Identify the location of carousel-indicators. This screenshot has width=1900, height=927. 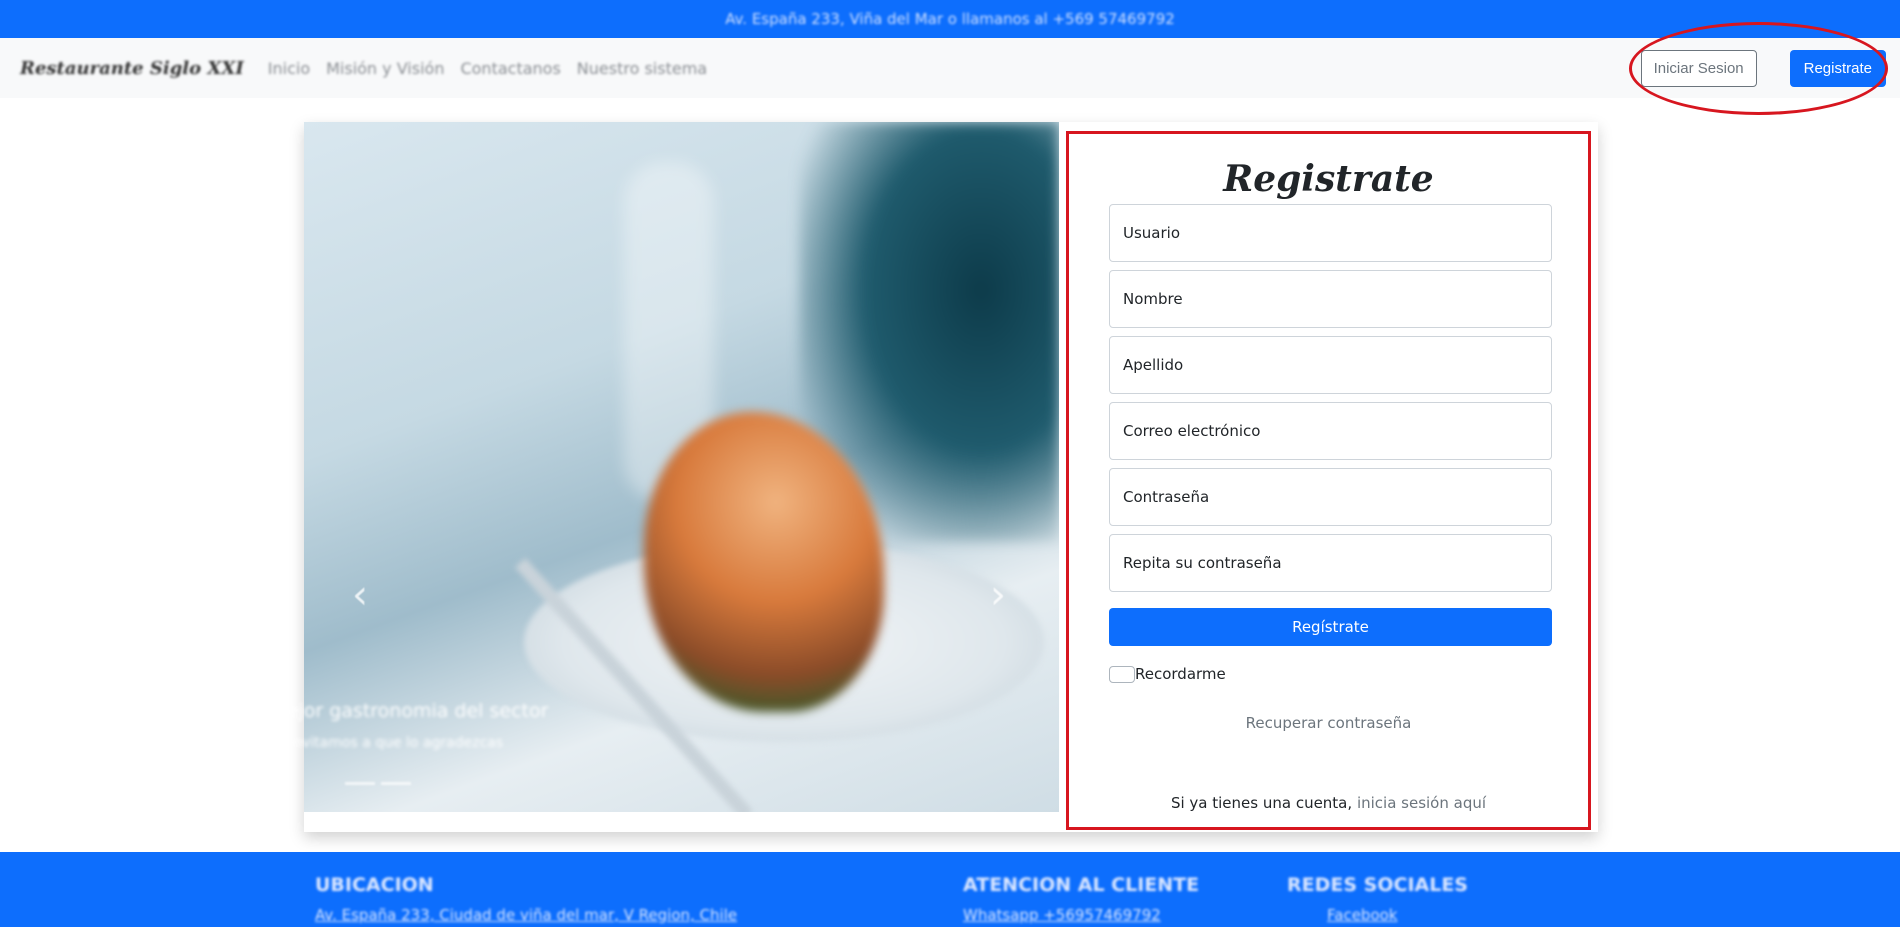
(378, 783).